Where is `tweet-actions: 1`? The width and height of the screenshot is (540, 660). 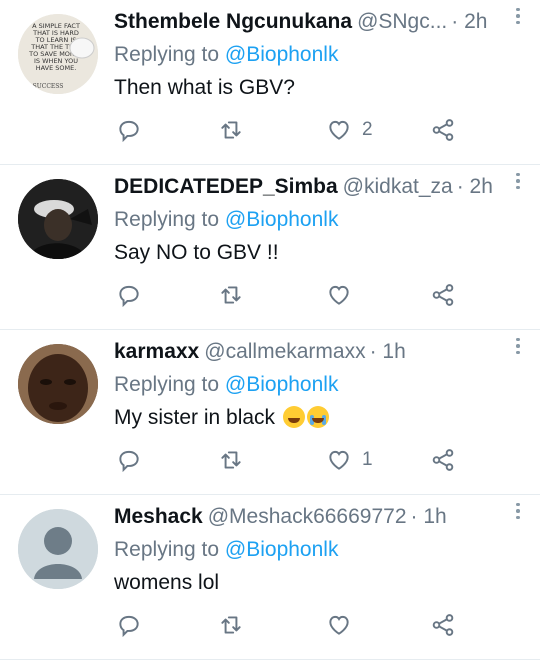 tweet-actions: 1 is located at coordinates (327, 460).